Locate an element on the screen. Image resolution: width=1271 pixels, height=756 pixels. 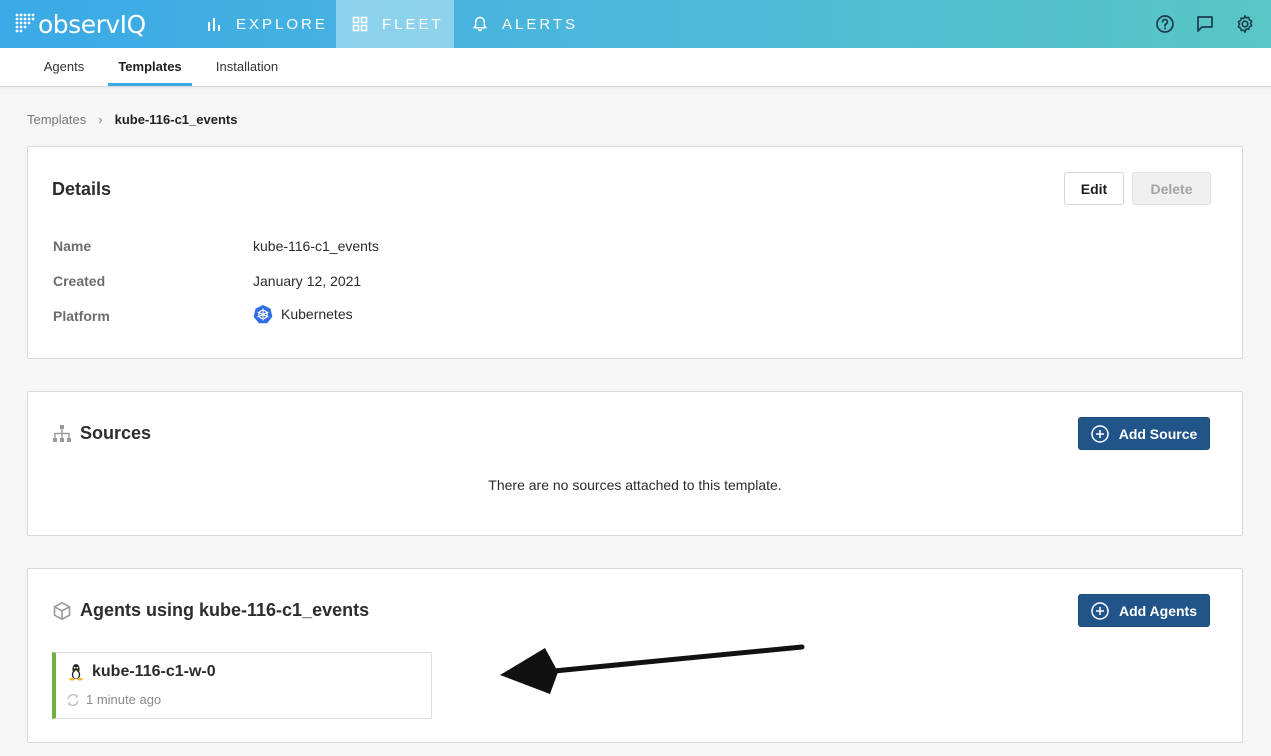
nav-explore: EXPLORE is located at coordinates (267, 24).